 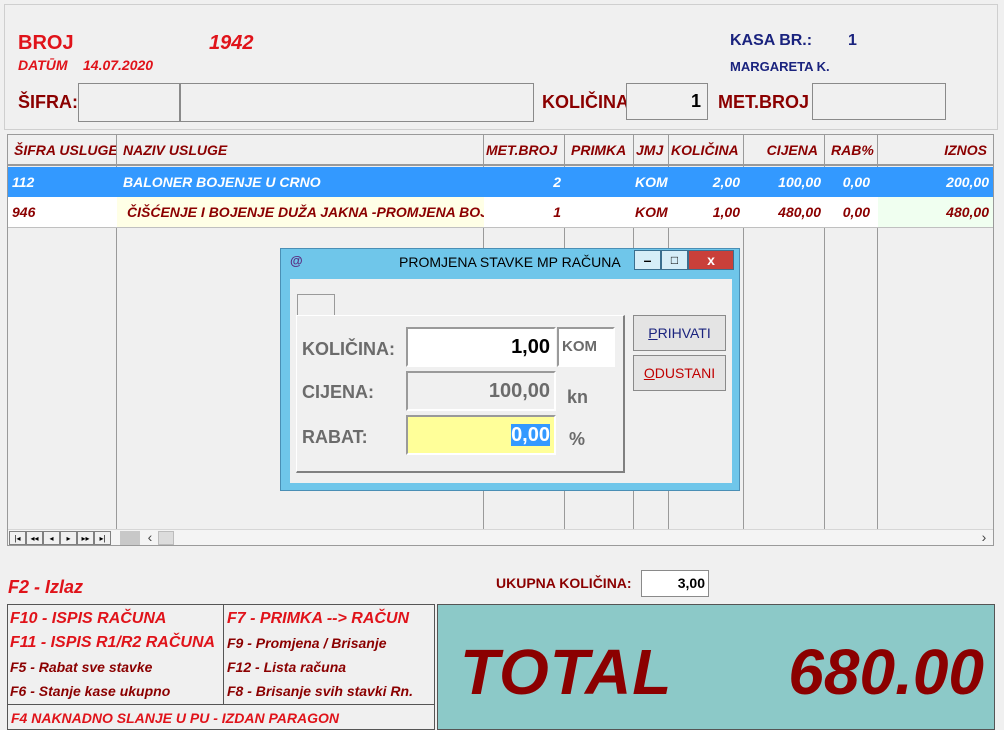 I want to click on kolicina-label: KOLIČINA, so click(x=585, y=102).